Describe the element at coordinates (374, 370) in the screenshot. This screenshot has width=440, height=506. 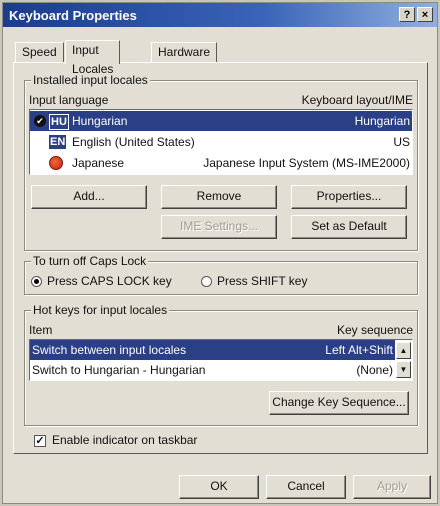
I see `hotkey-sequence: (None)` at that location.